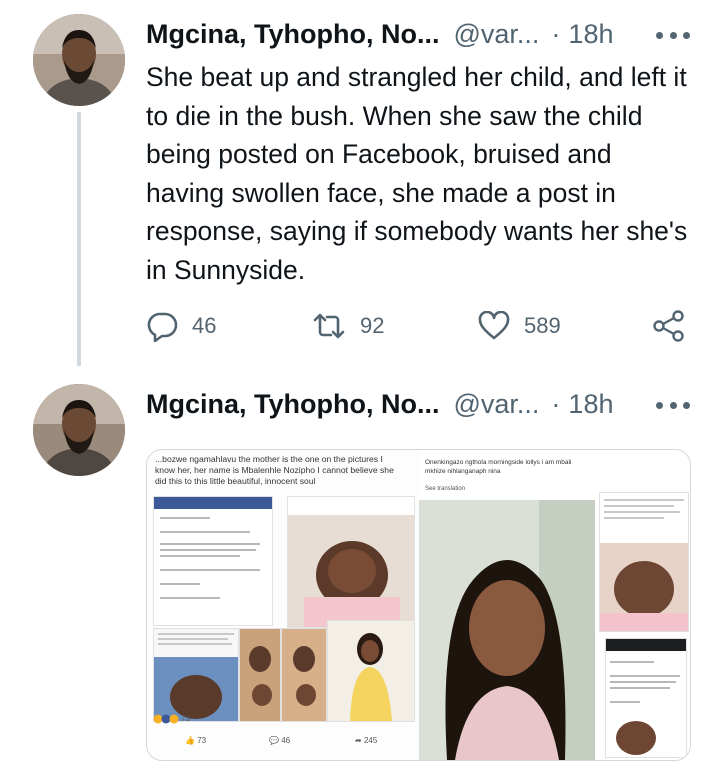 Image resolution: width=720 pixels, height=768 pixels. Describe the element at coordinates (166, 719) in the screenshot. I see `reactions-icon` at that location.